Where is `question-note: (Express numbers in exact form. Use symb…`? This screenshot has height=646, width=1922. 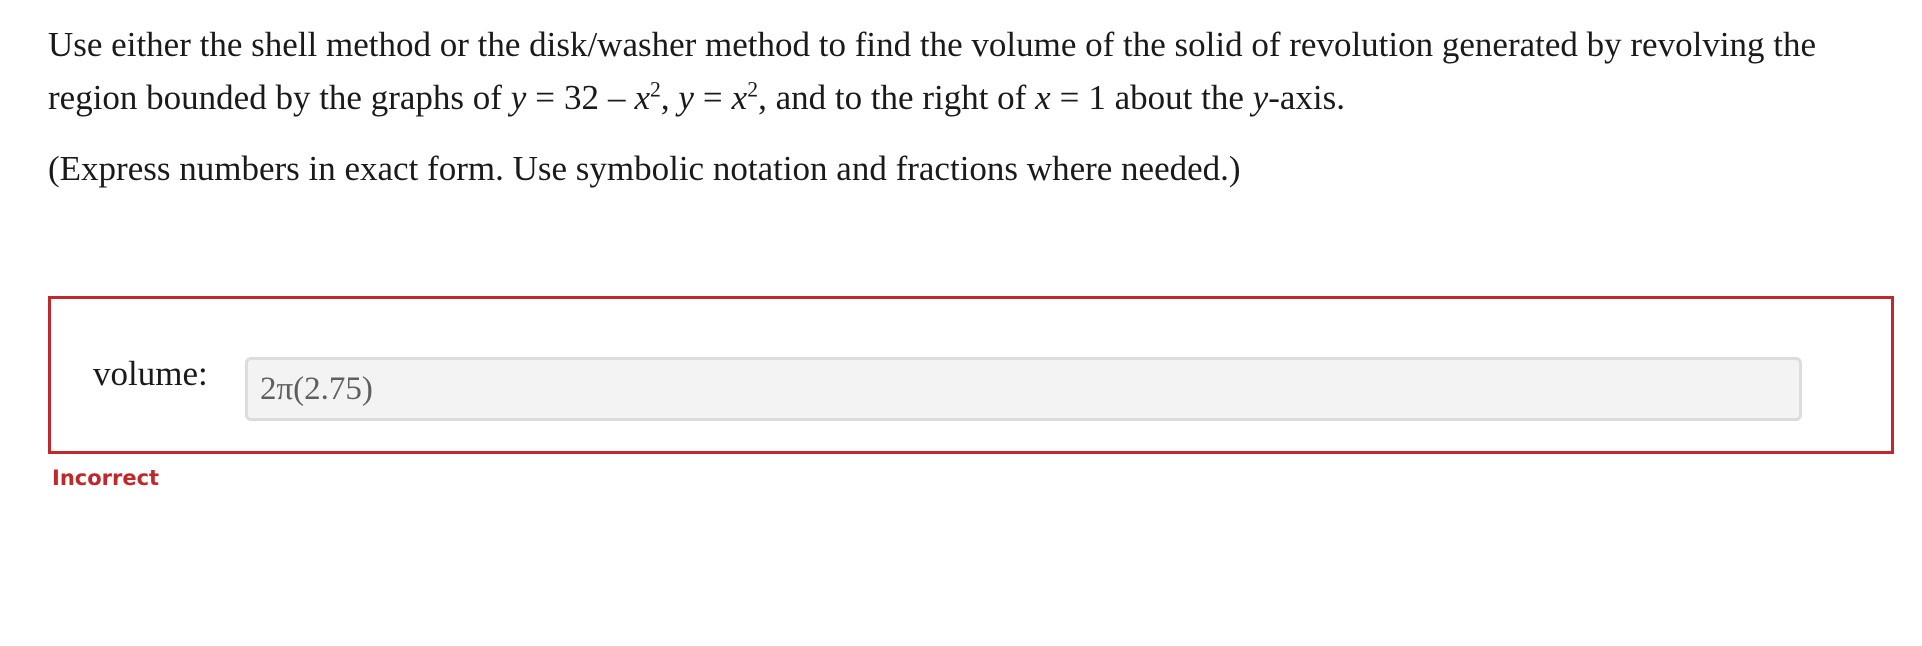 question-note: (Express numbers in exact form. Use symb… is located at coordinates (644, 168).